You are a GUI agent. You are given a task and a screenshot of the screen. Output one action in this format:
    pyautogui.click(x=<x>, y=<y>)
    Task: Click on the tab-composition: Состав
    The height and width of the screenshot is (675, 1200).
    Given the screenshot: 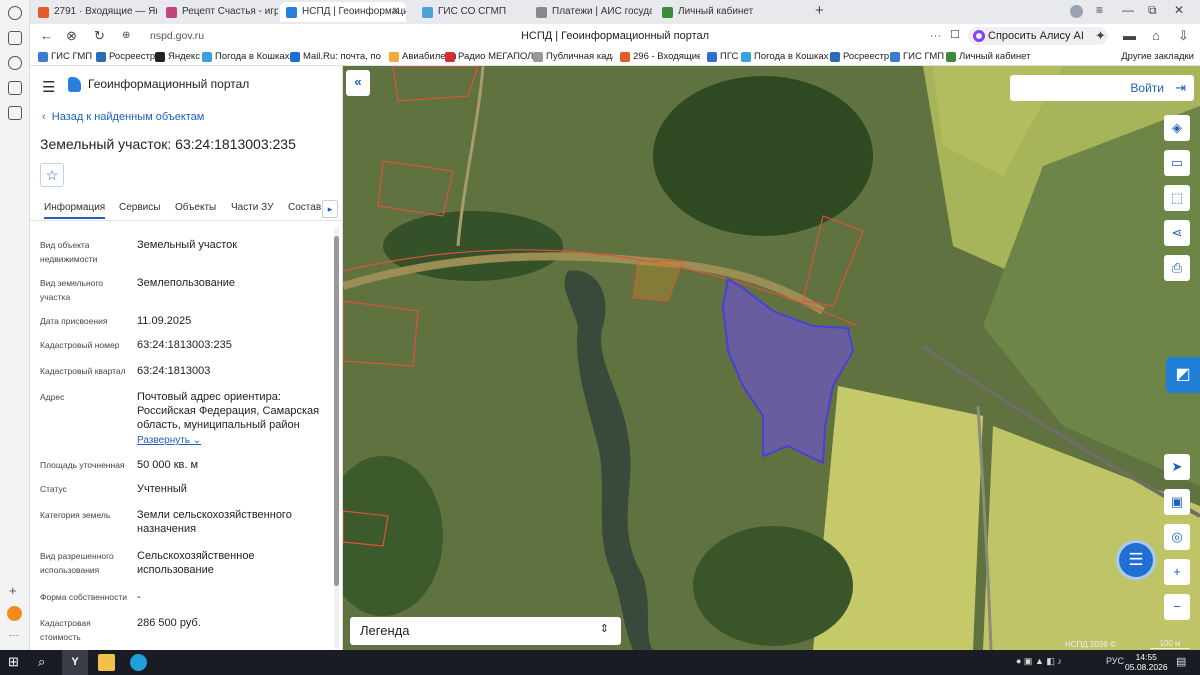 What is the action you would take?
    pyautogui.click(x=304, y=207)
    